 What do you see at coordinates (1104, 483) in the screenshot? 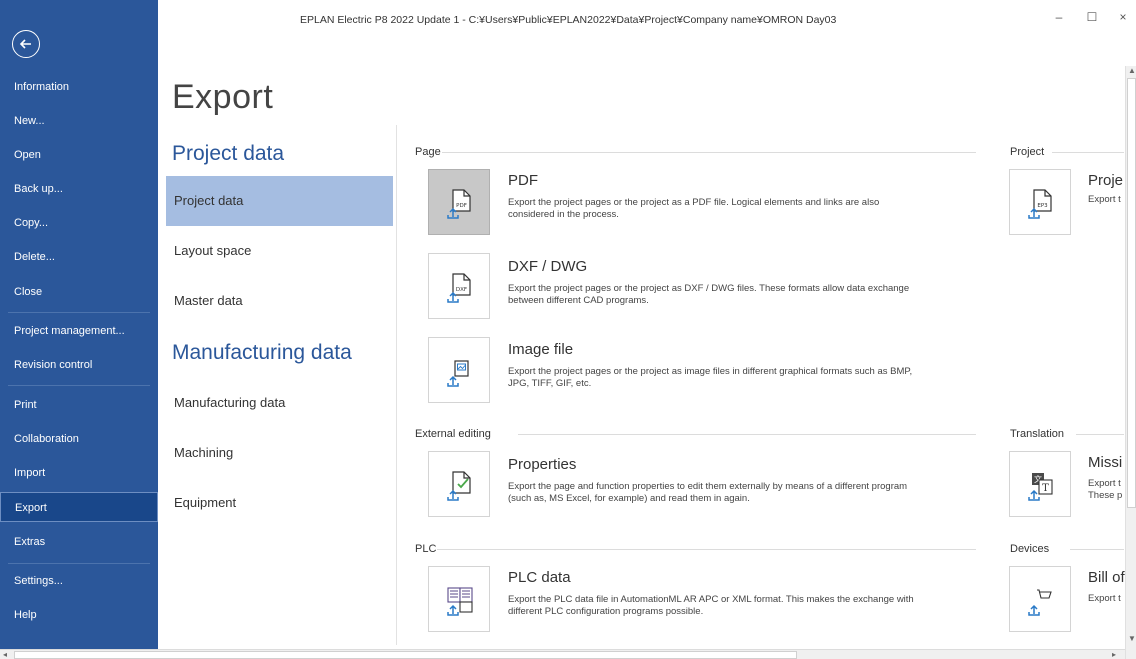
I see `missing-words-description-line1: Export t` at bounding box center [1104, 483].